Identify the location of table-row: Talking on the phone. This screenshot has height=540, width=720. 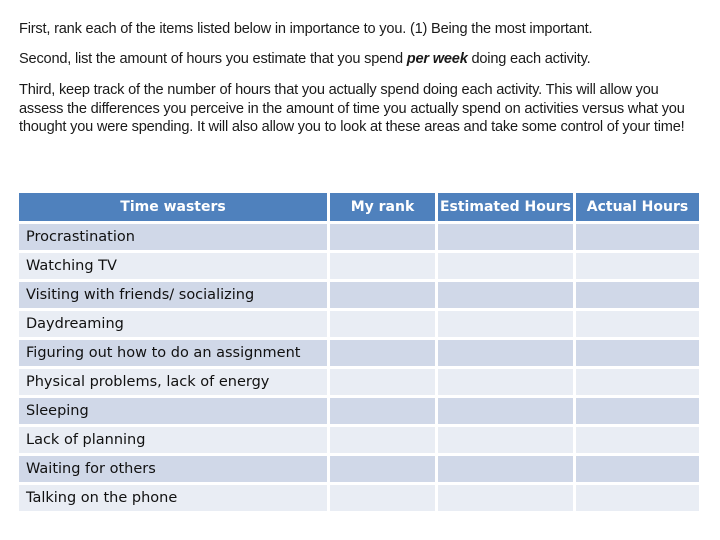
(359, 498).